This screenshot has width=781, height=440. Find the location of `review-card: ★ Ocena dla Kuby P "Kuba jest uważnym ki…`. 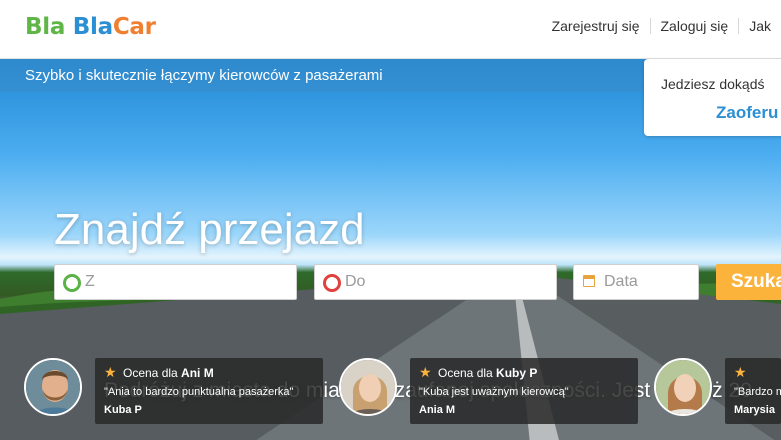

review-card: ★ Ocena dla Kuby P "Kuba jest uważnym ki… is located at coordinates (524, 391).